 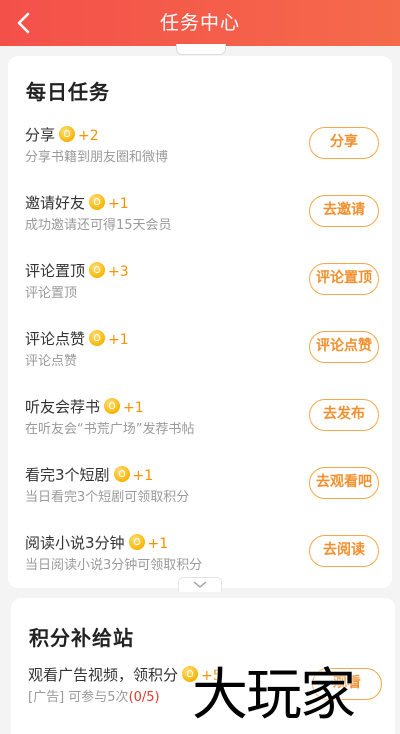 What do you see at coordinates (77, 271) in the screenshot?
I see `task-name: 评论置顶 +3` at bounding box center [77, 271].